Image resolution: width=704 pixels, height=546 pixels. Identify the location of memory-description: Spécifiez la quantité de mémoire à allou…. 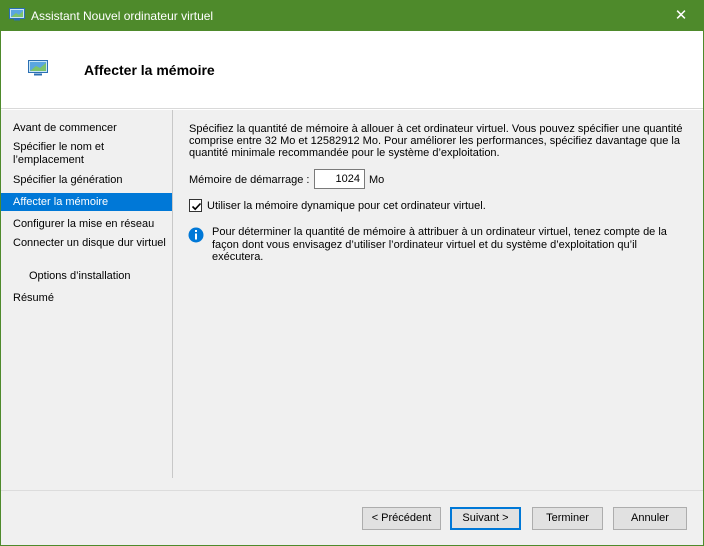
(436, 141).